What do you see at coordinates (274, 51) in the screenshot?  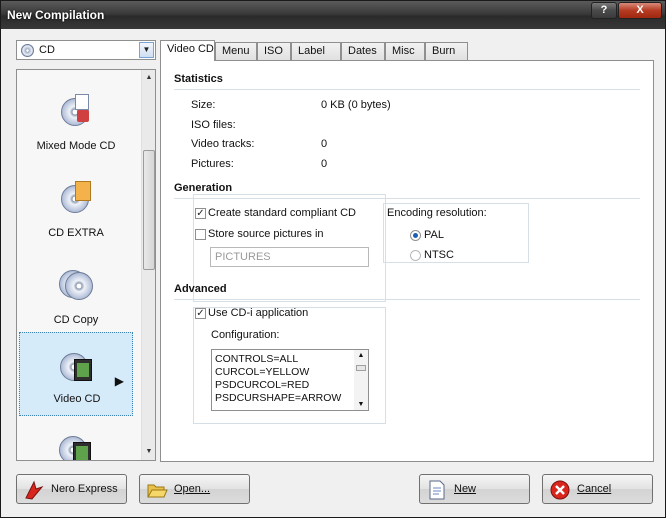 I see `tab-iso: ISO` at bounding box center [274, 51].